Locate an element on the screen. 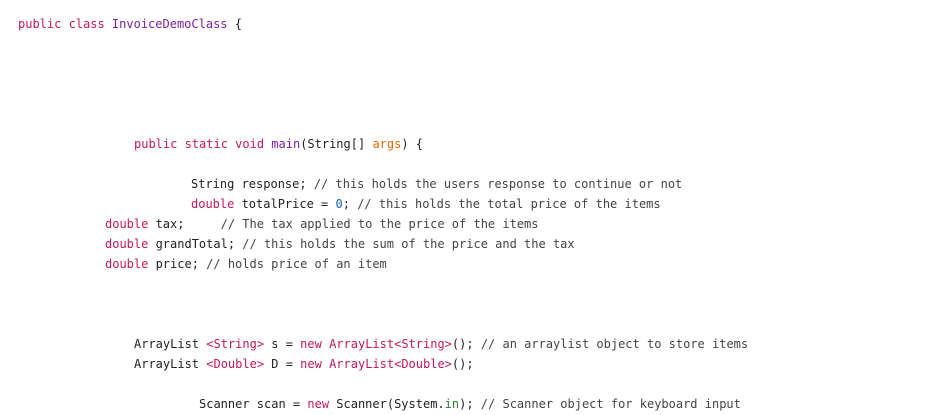  code-text: ; is located at coordinates (350, 204).